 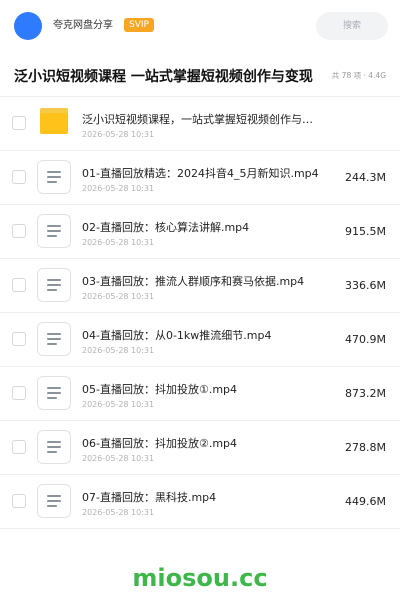 I want to click on file-name: 02-直播回放：核心算法讲解.mp4, so click(x=202, y=228).